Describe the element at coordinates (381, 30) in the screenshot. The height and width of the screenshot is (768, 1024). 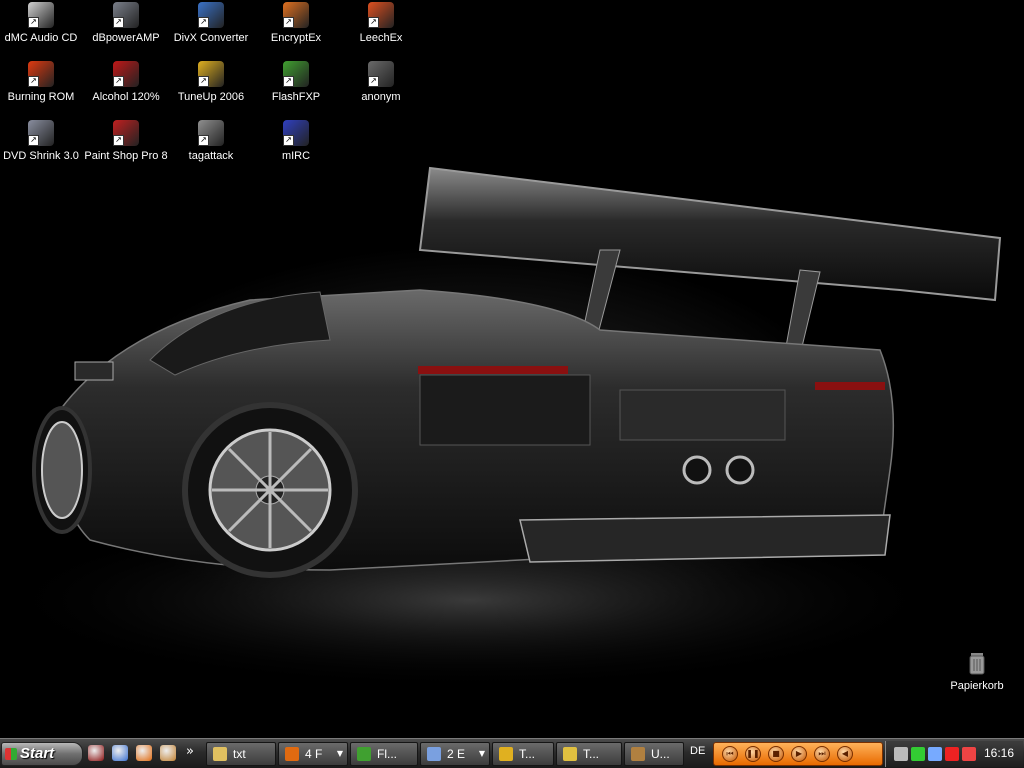
I see `desktop-icon-leechex: ↗ LeechEx` at that location.